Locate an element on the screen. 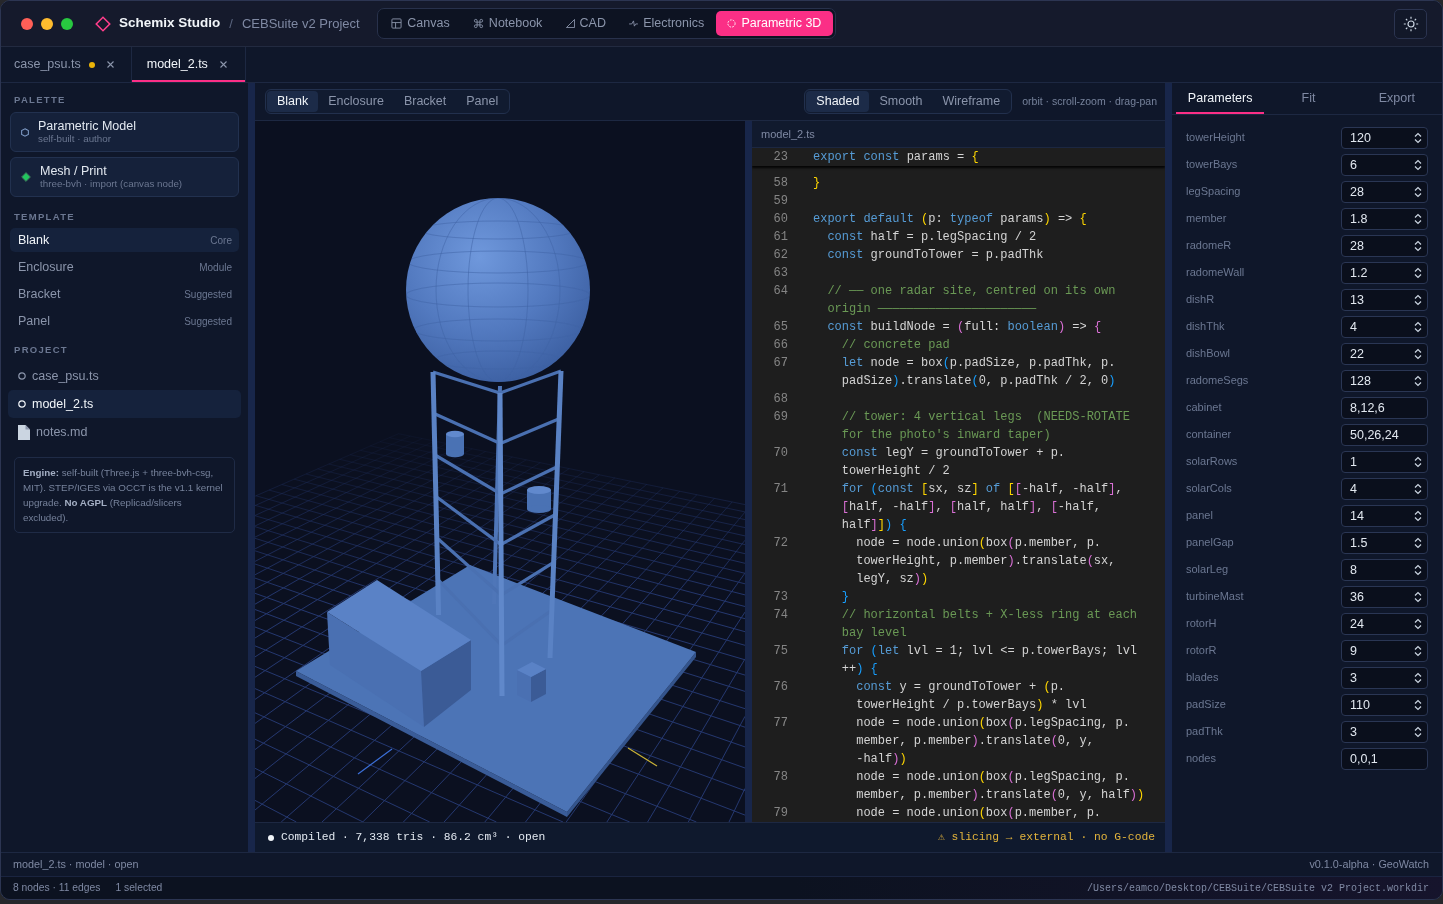 This screenshot has width=1443, height=904. parameter-input: 128 is located at coordinates (1384, 380).